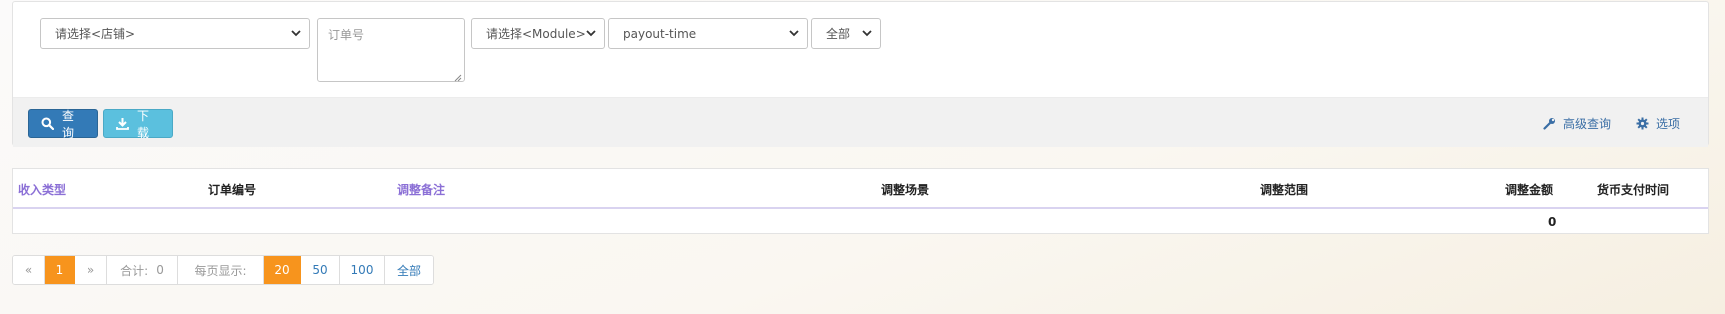 This screenshot has height=314, width=1725. Describe the element at coordinates (660, 33) in the screenshot. I see `time-type-select-value: payout-time` at that location.